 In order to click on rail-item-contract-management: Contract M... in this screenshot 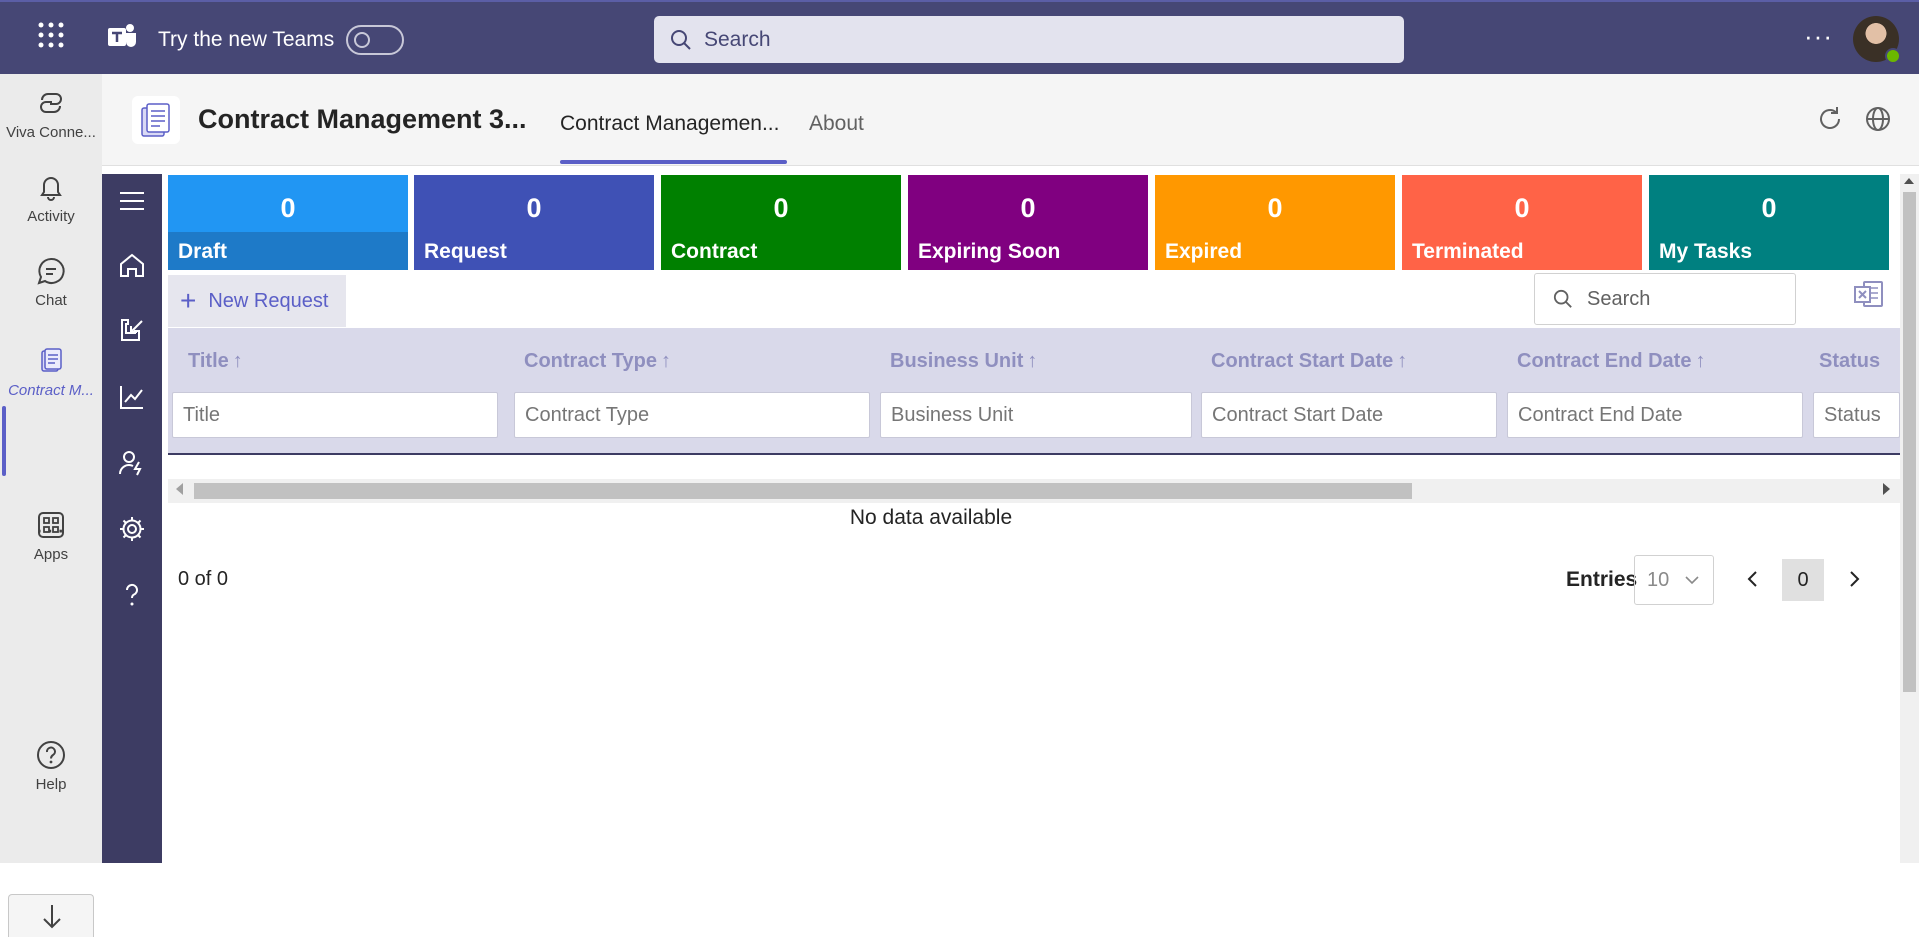, I will do `click(51, 372)`.